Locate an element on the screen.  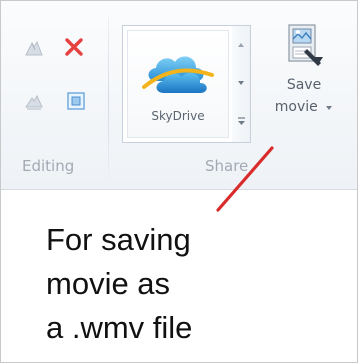
annotation-line: a .wmv file is located at coordinates (119, 327).